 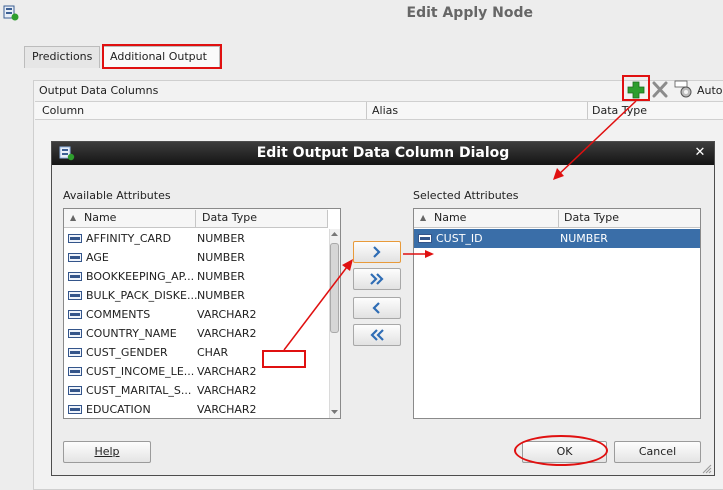 What do you see at coordinates (284, 359) in the screenshot?
I see `annotation-box` at bounding box center [284, 359].